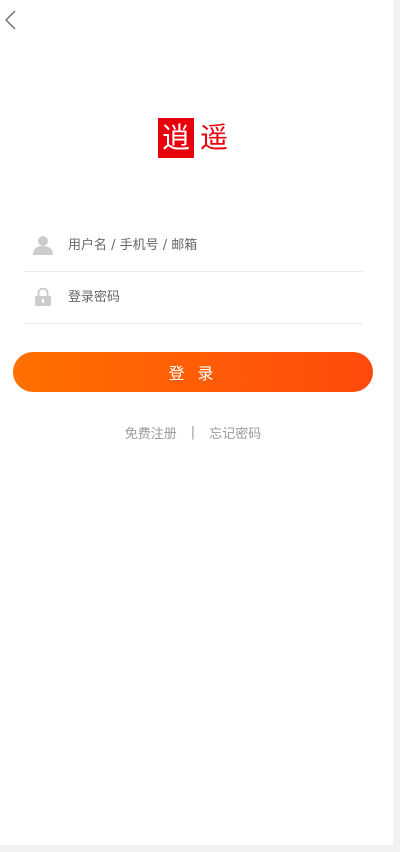 The width and height of the screenshot is (400, 852). Describe the element at coordinates (151, 432) in the screenshot. I see `register-link: 免费注册` at that location.